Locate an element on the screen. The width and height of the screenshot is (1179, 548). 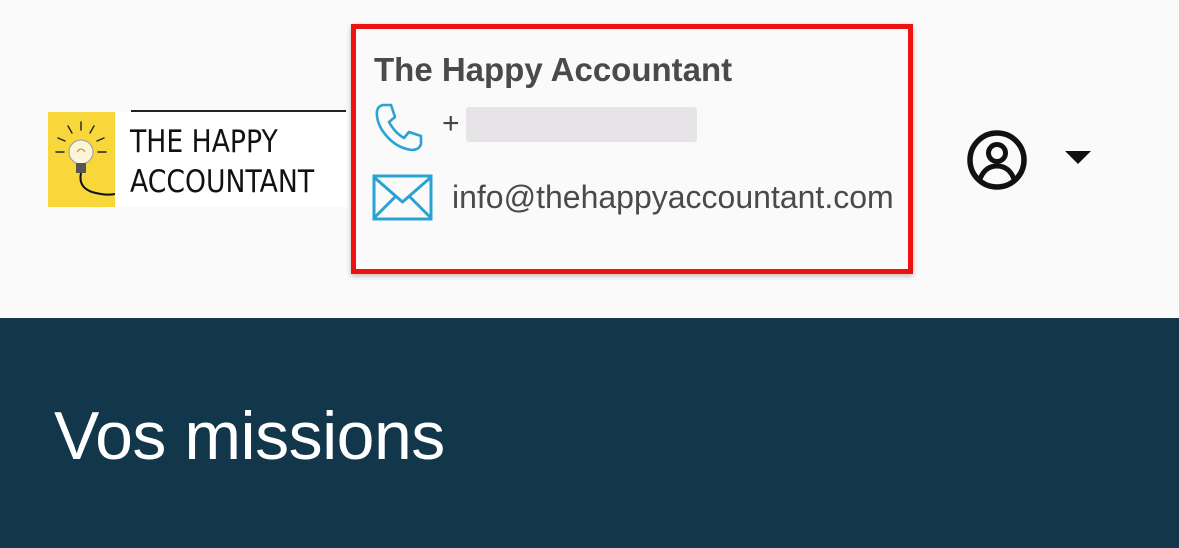
phone-number-redacted is located at coordinates (581, 124).